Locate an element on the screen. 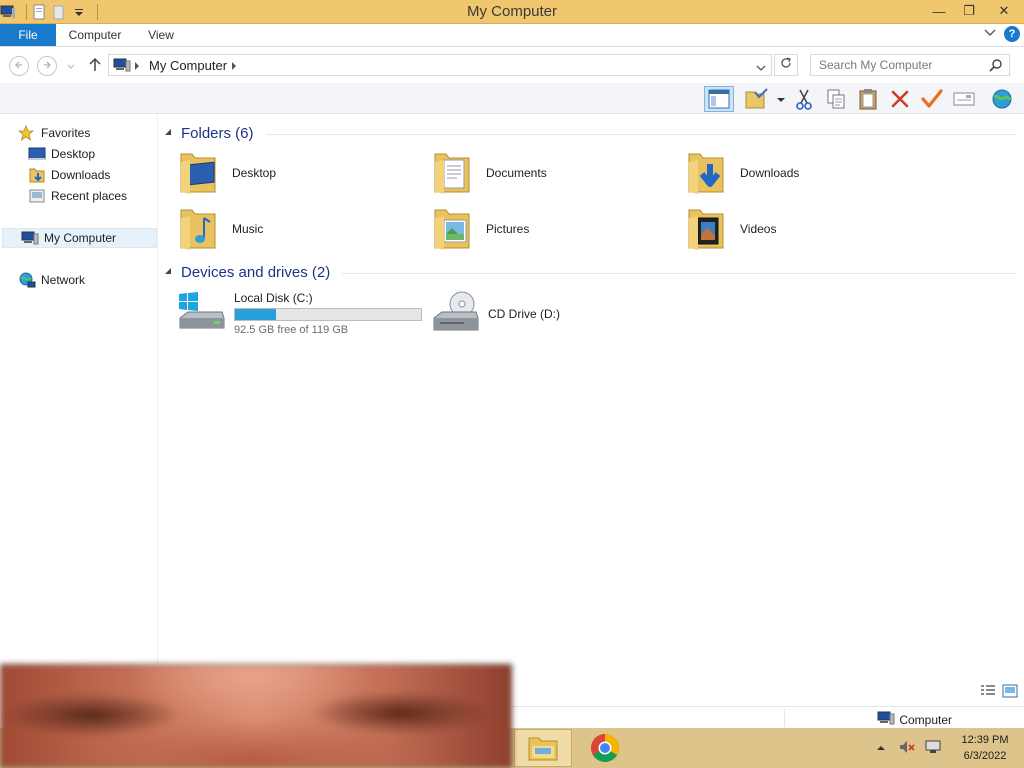  back-button is located at coordinates (19, 66).